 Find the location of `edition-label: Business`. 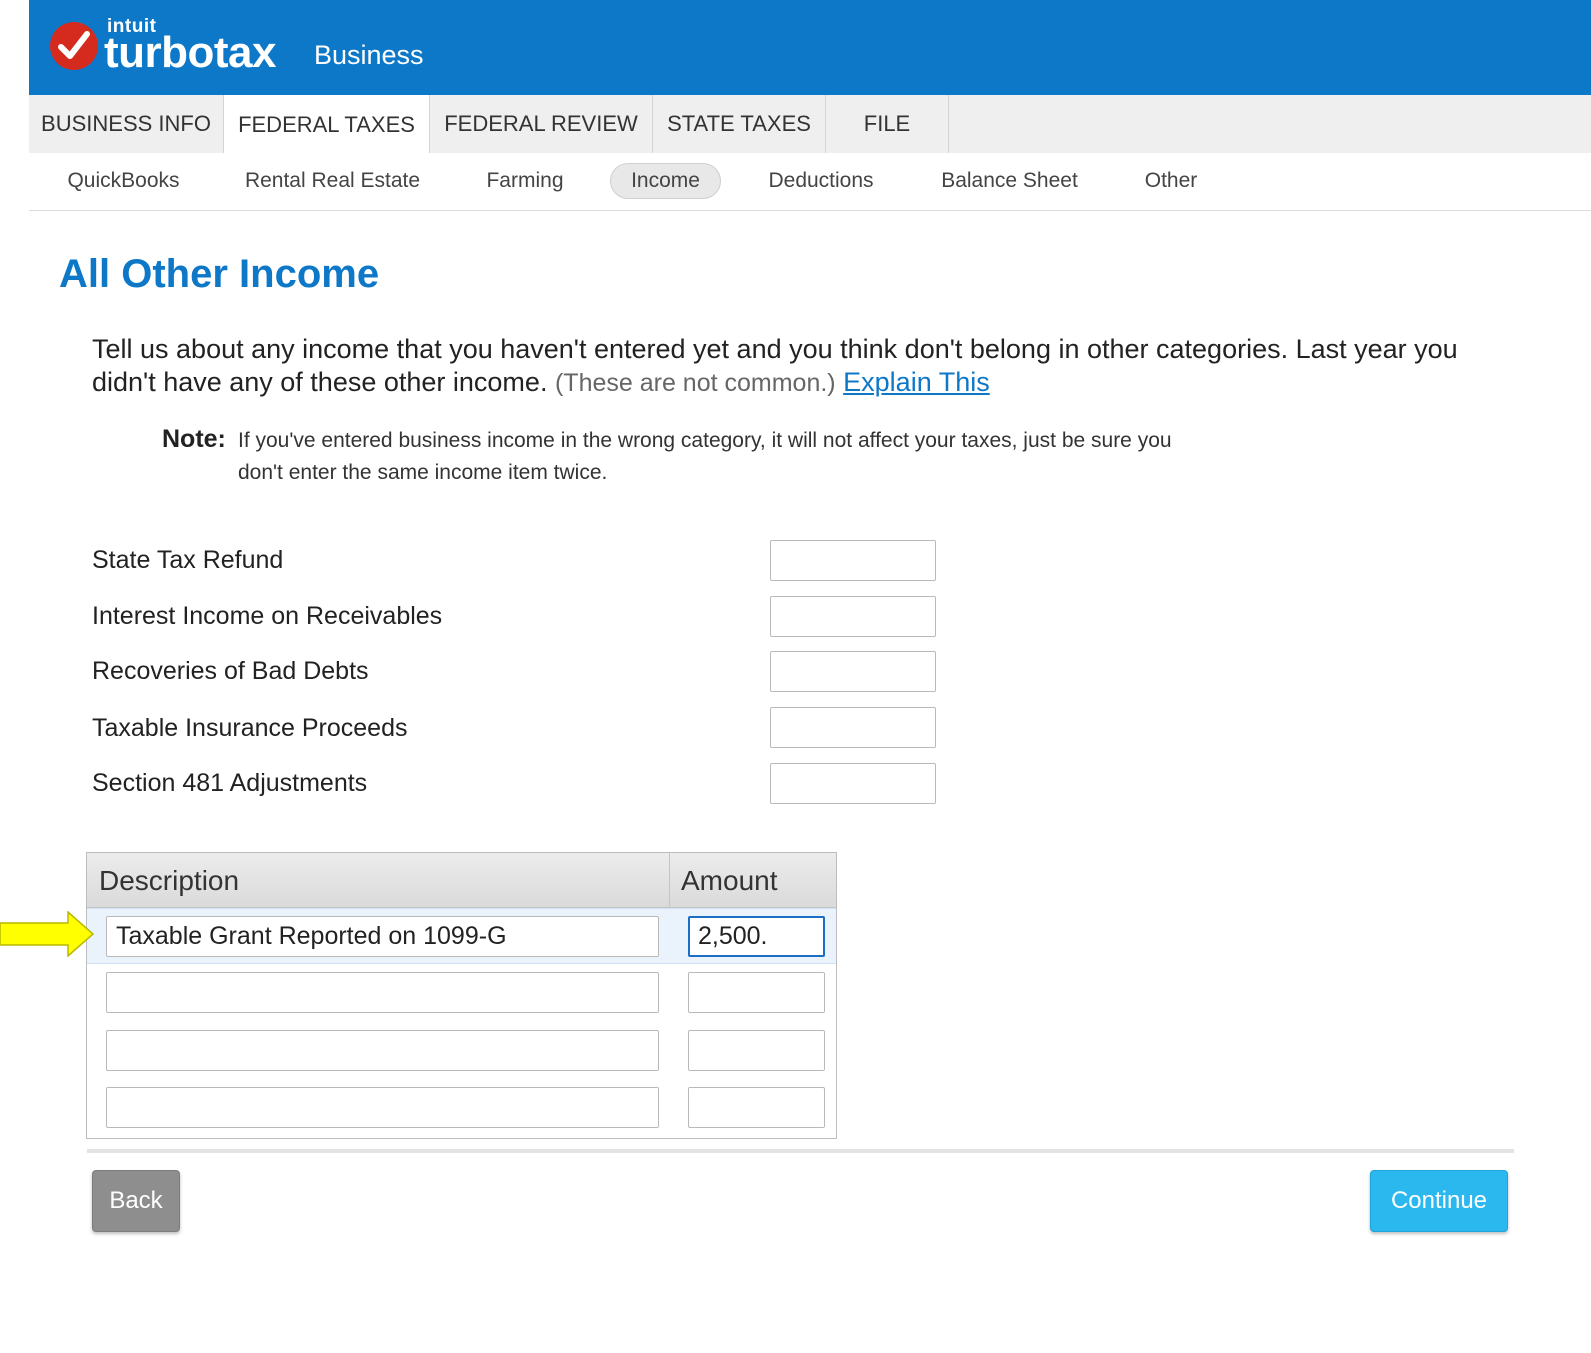

edition-label: Business is located at coordinates (369, 55).